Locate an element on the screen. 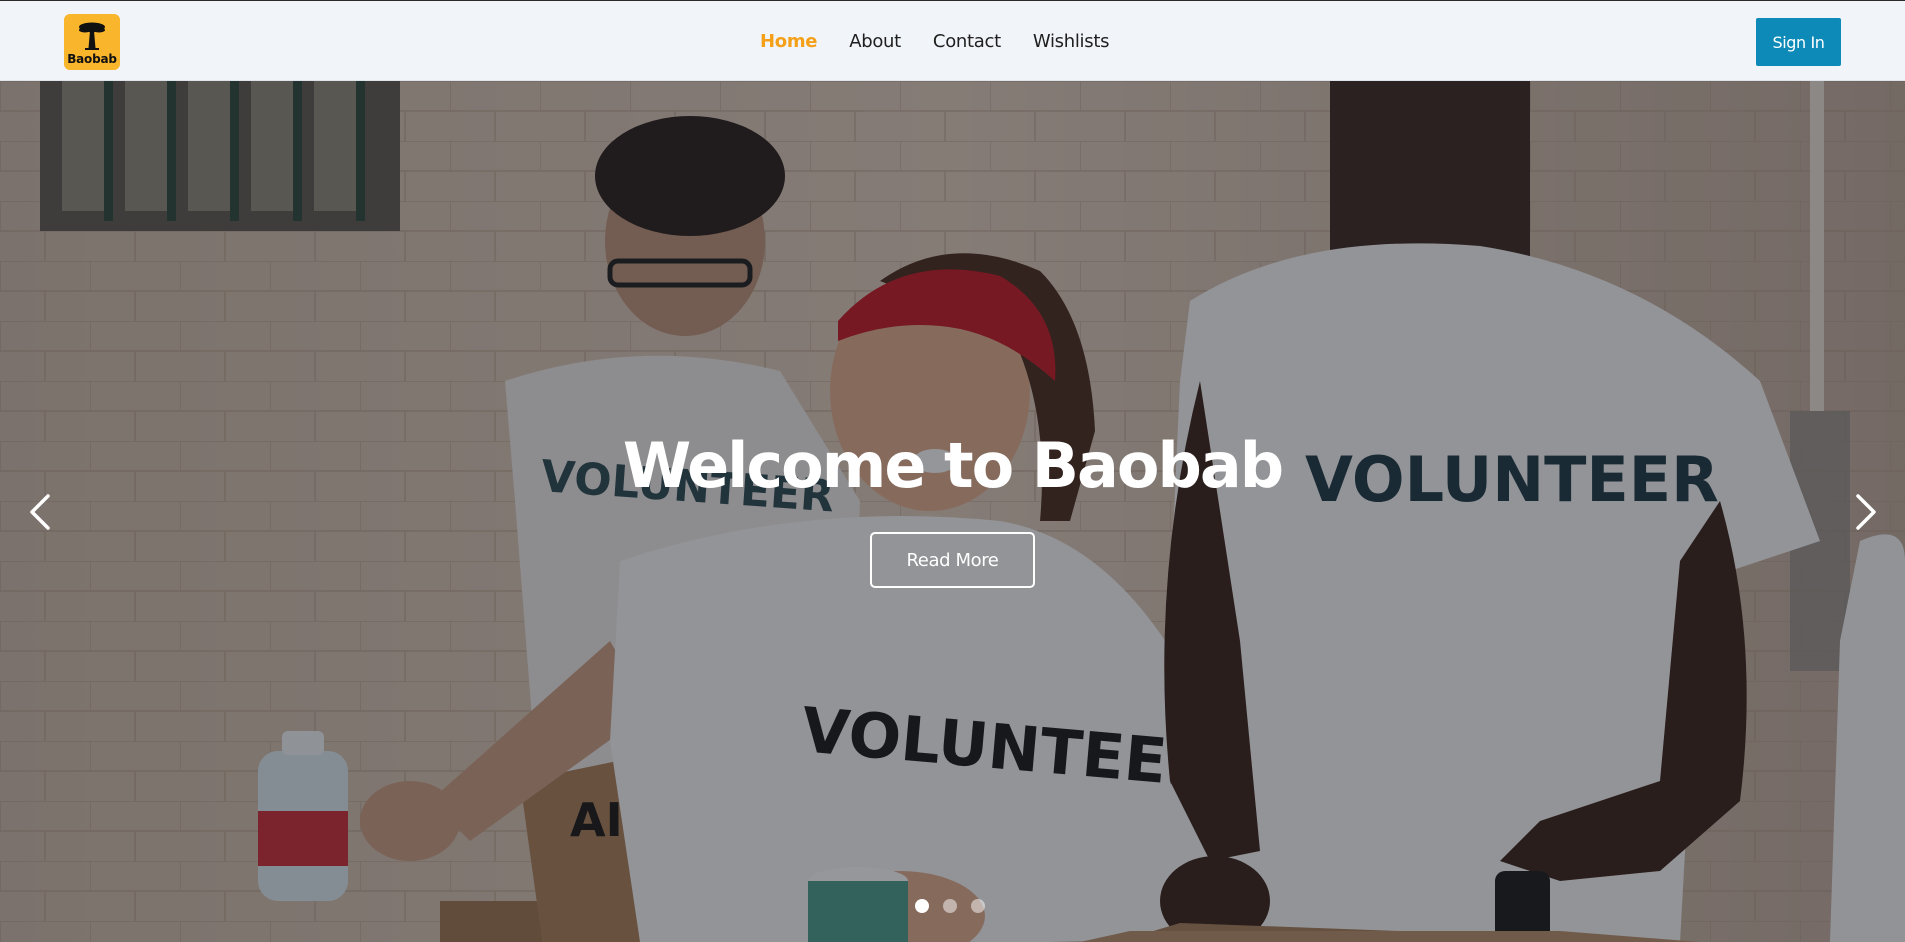 Image resolution: width=1905 pixels, height=942 pixels. chevron-left-icon is located at coordinates (40, 512).